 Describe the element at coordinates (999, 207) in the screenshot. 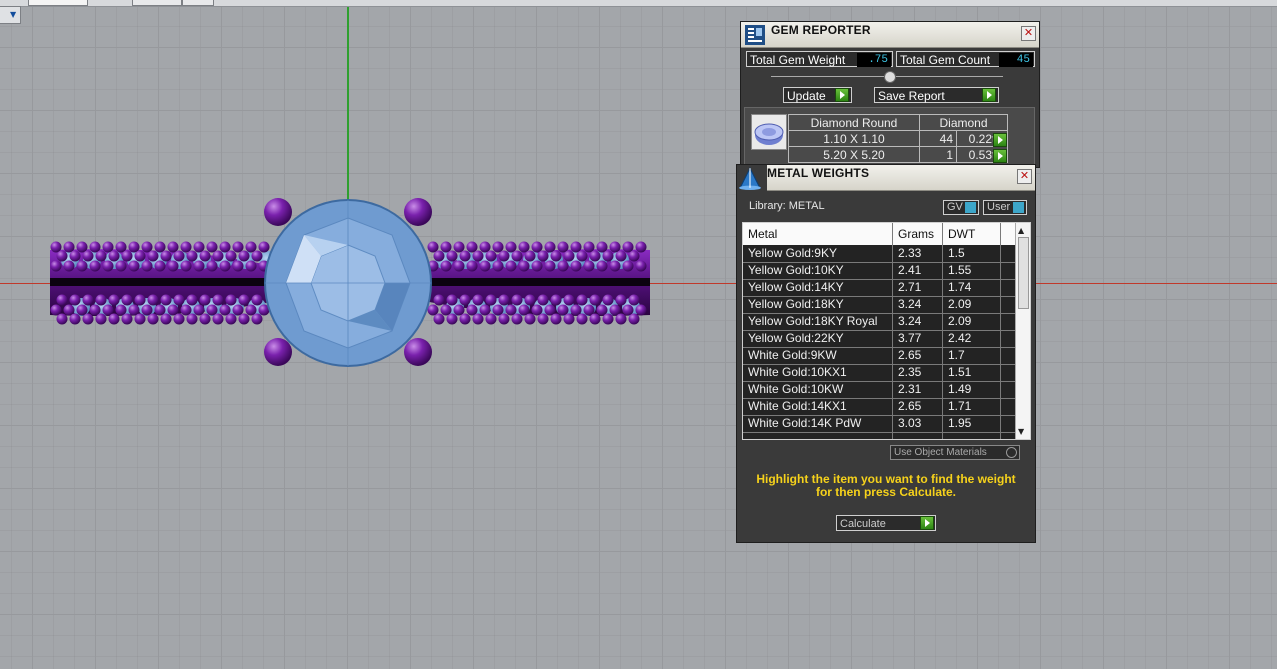

I see `user-toggle-label: User` at that location.